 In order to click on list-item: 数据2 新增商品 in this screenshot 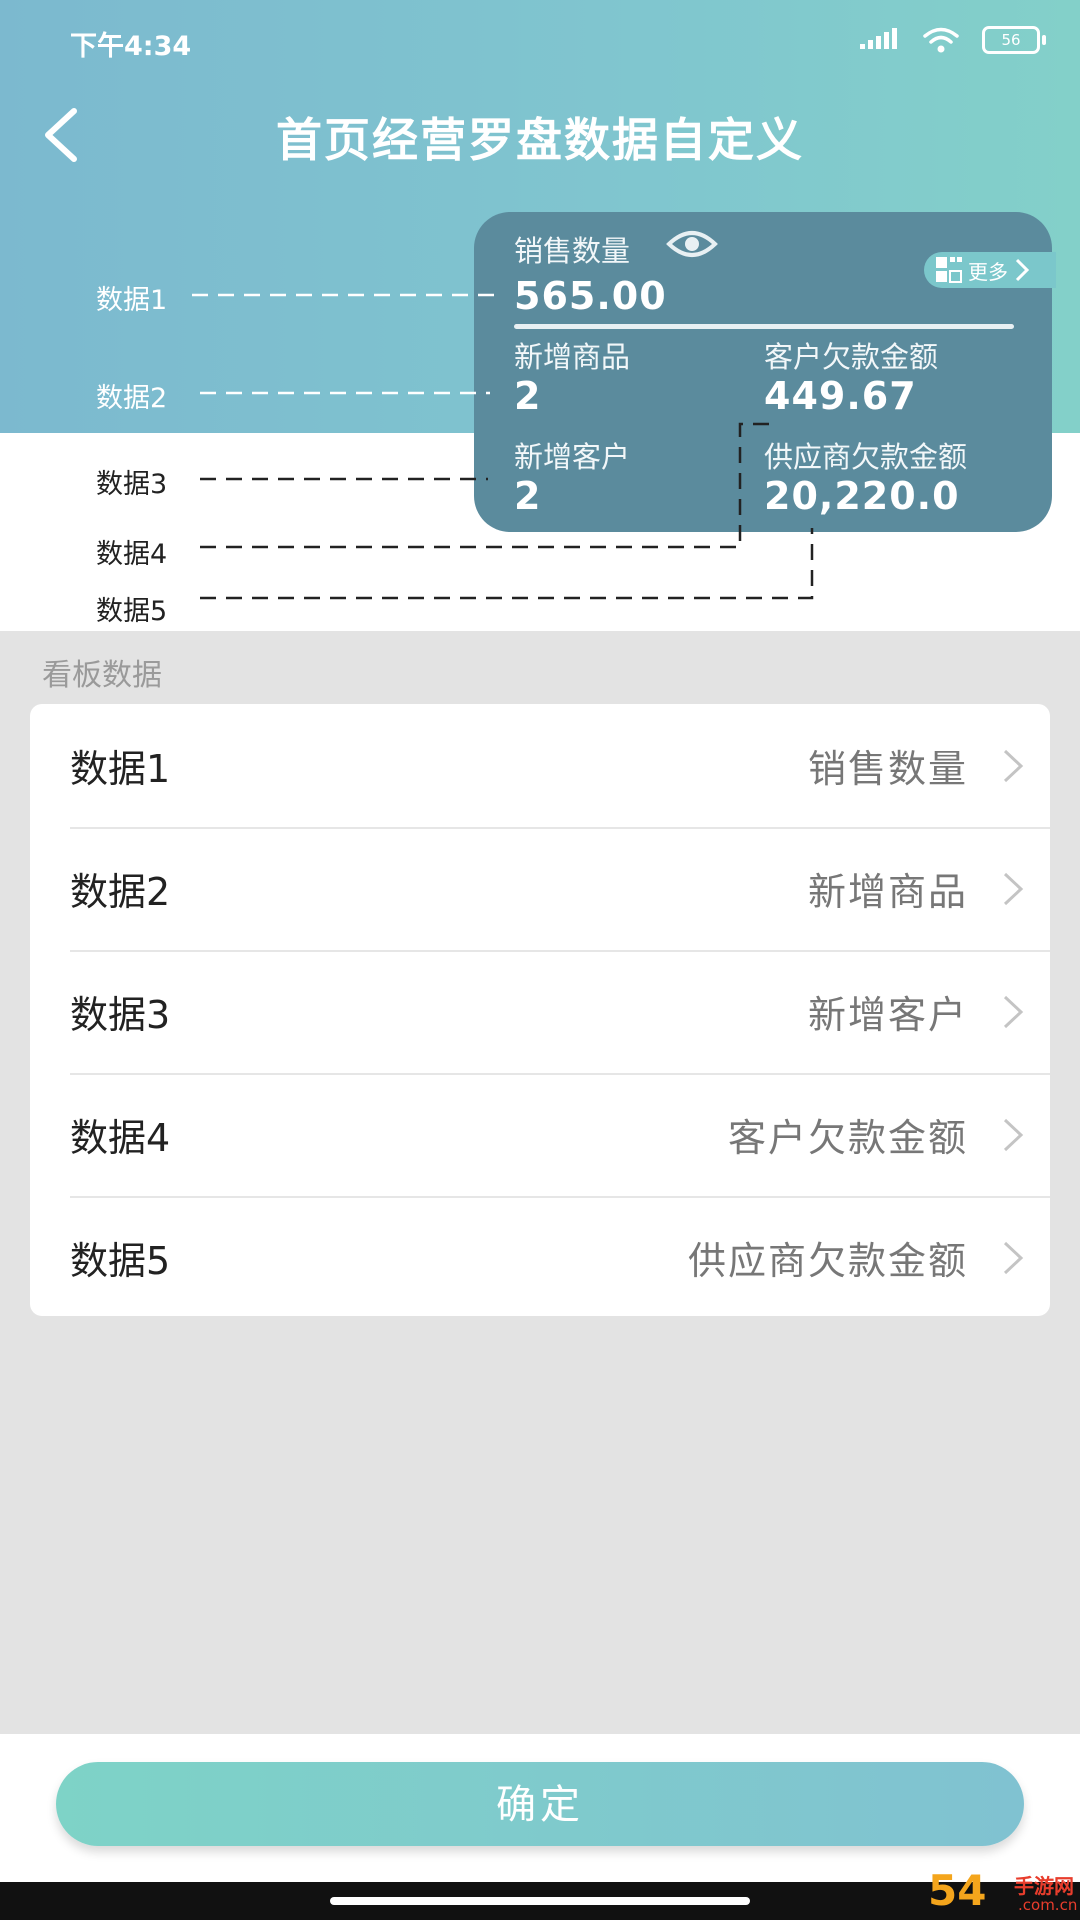, I will do `click(540, 888)`.